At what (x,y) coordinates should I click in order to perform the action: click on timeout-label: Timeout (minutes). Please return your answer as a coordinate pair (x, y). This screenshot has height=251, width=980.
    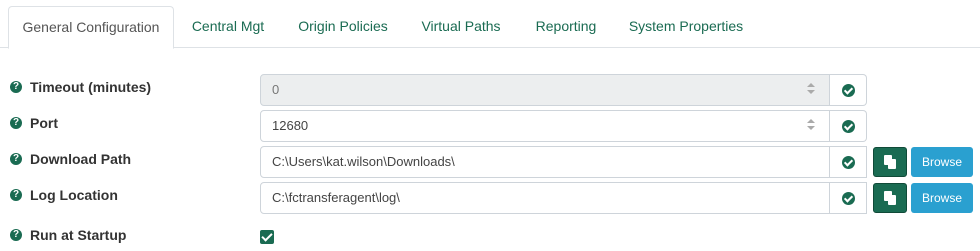
    Looking at the image, I should click on (91, 87).